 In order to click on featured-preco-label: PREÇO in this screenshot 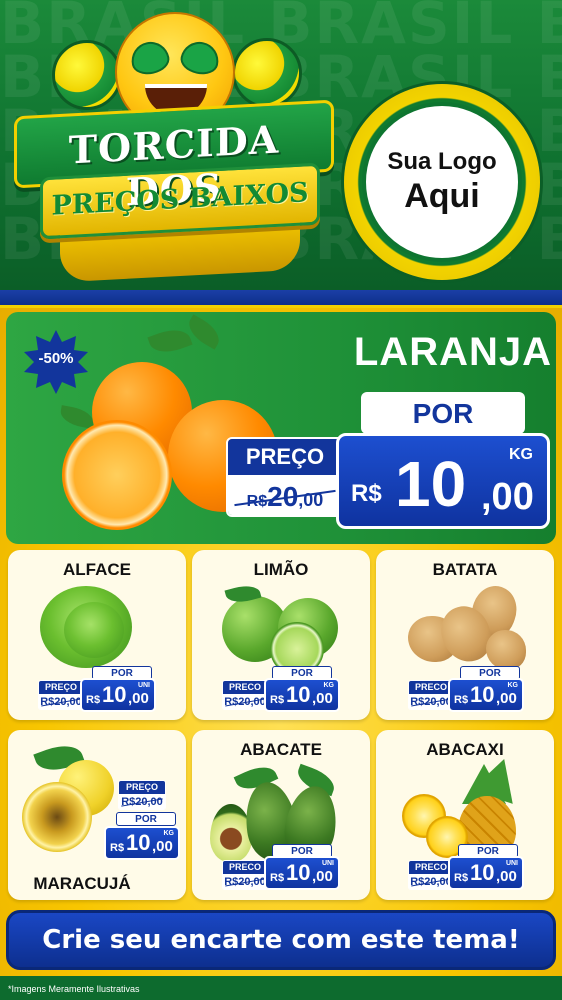, I will do `click(285, 457)`.